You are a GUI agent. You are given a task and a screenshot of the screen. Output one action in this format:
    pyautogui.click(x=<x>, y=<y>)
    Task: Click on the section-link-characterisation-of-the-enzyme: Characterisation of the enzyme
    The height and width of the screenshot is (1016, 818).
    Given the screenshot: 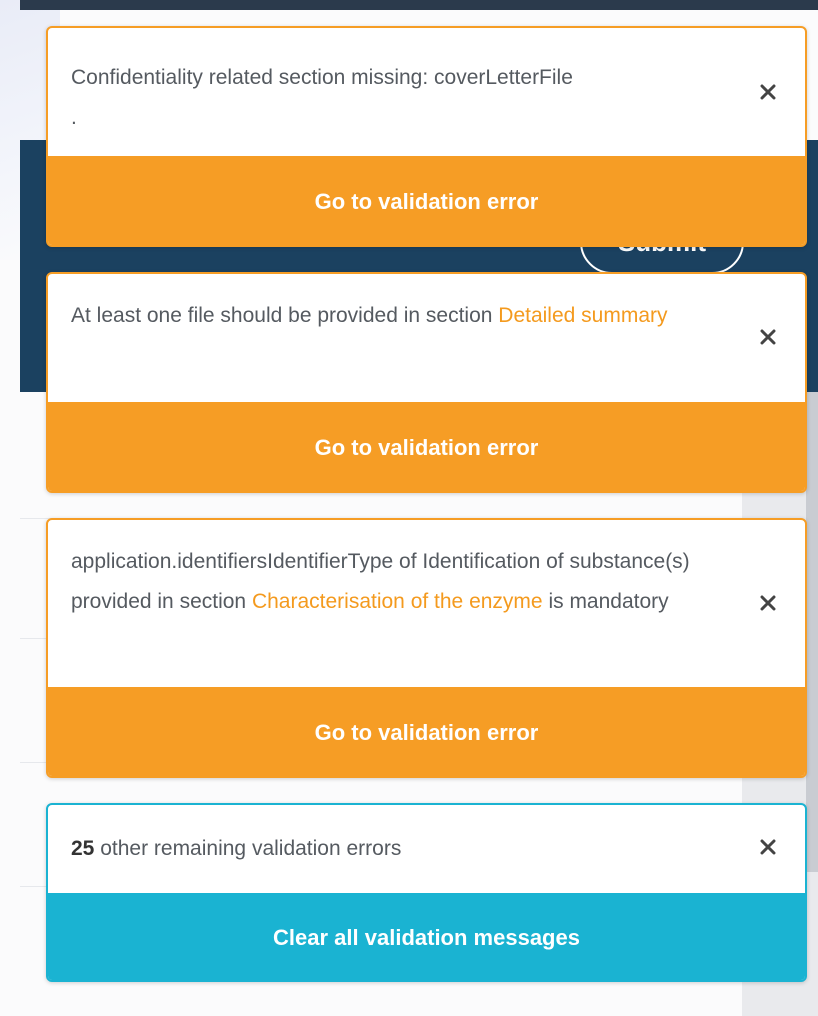 What is the action you would take?
    pyautogui.click(x=397, y=601)
    